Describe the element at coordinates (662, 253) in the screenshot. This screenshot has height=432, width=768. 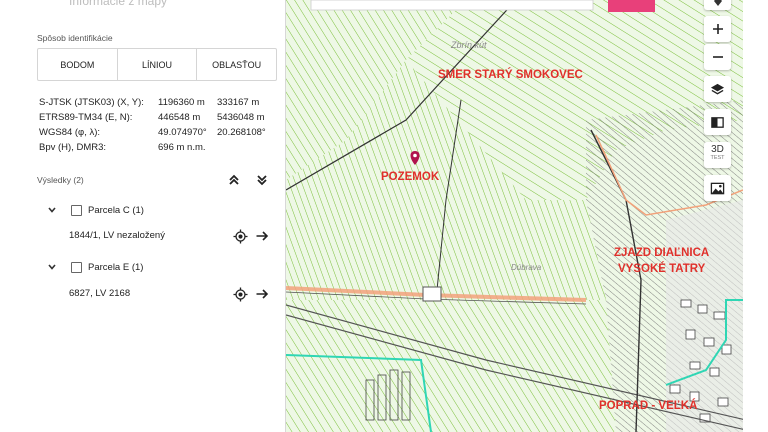
I see `label-zjazd-dialnica: ZJAZD DIAĽNICA` at that location.